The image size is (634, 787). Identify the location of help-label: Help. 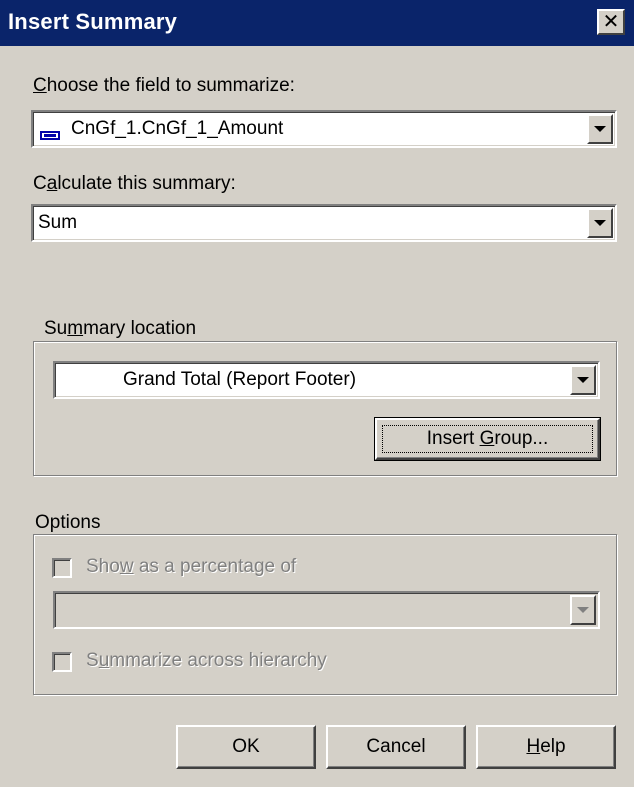
(546, 746).